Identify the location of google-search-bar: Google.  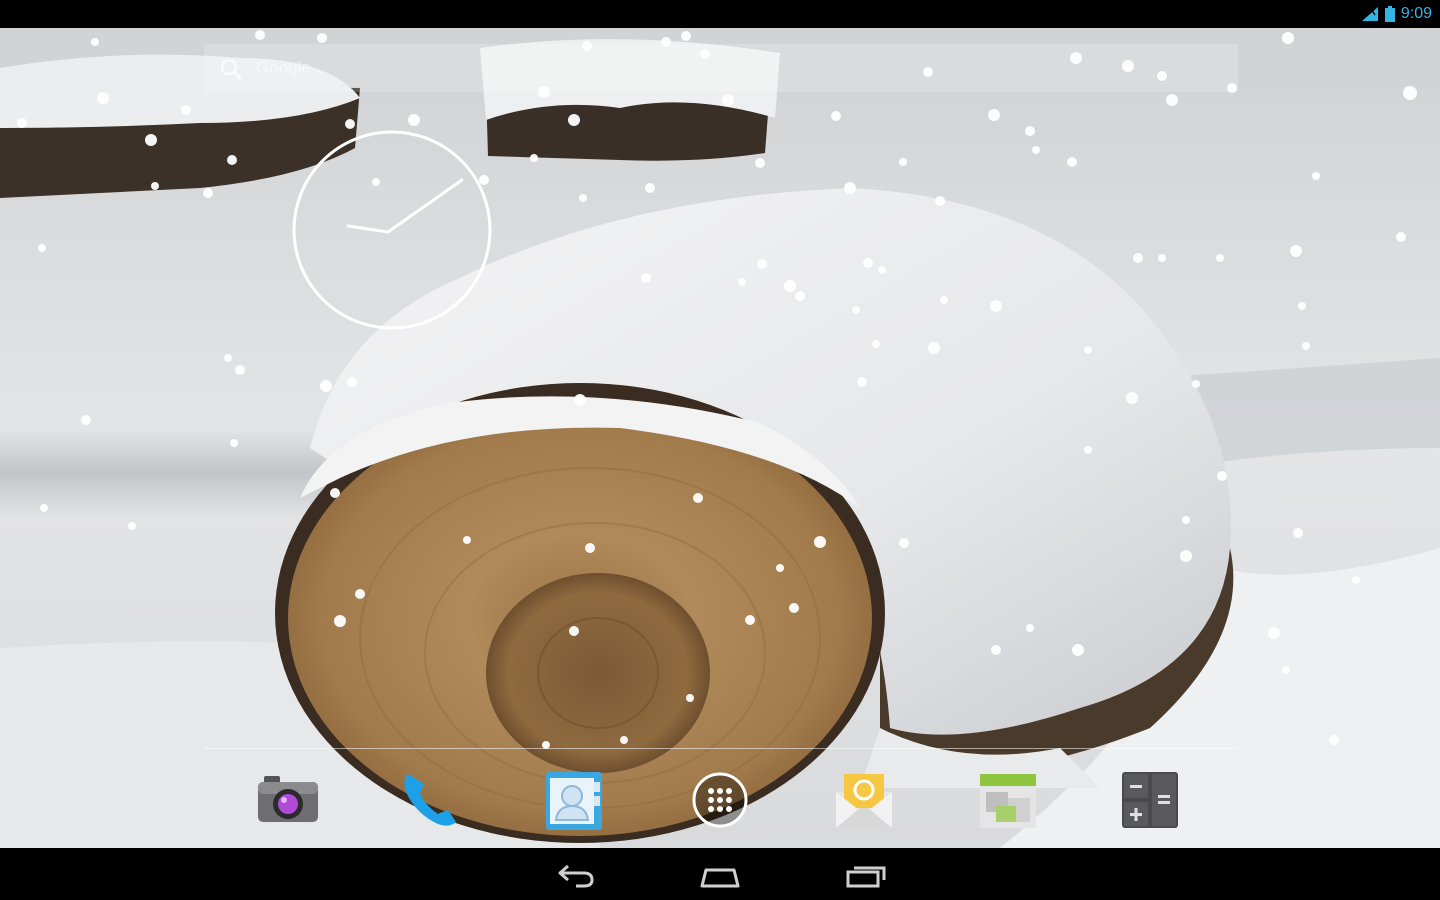
(721, 68).